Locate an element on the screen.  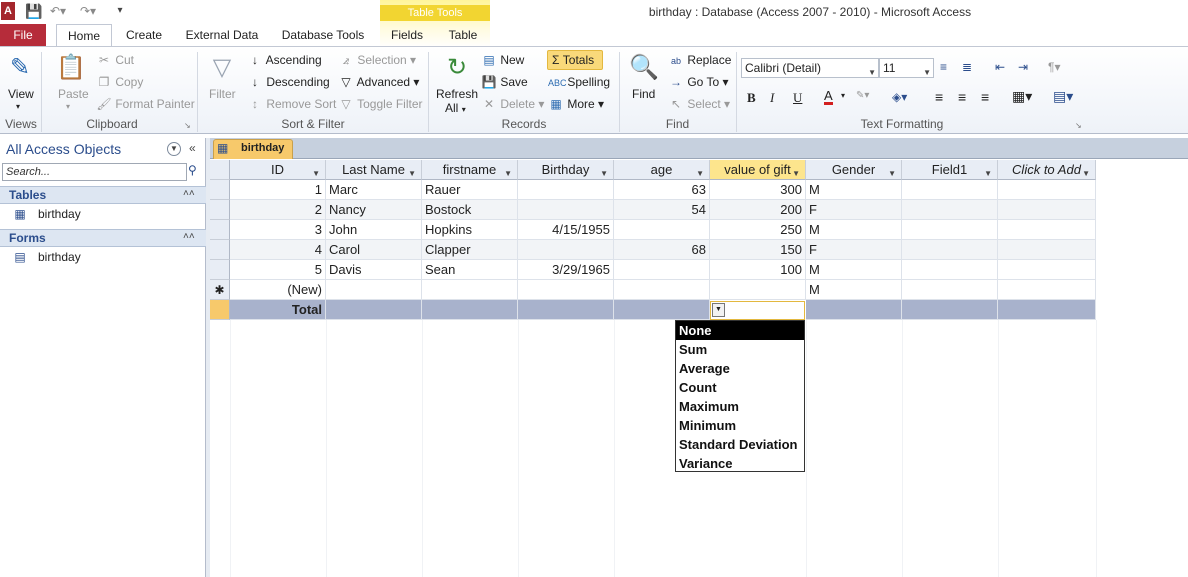
cell-firstname: Clapper is located at coordinates (470, 250).